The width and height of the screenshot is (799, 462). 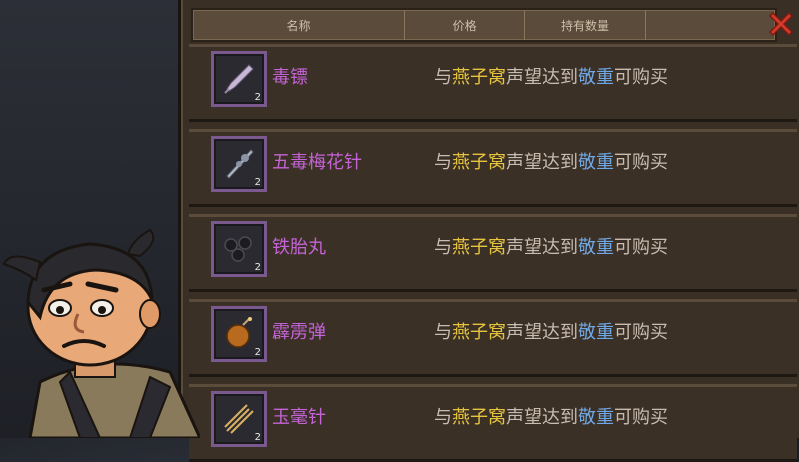 I want to click on list-item: 2 五毒梅花针 与燕子窝声望达到敬重可购买, so click(x=493, y=168).